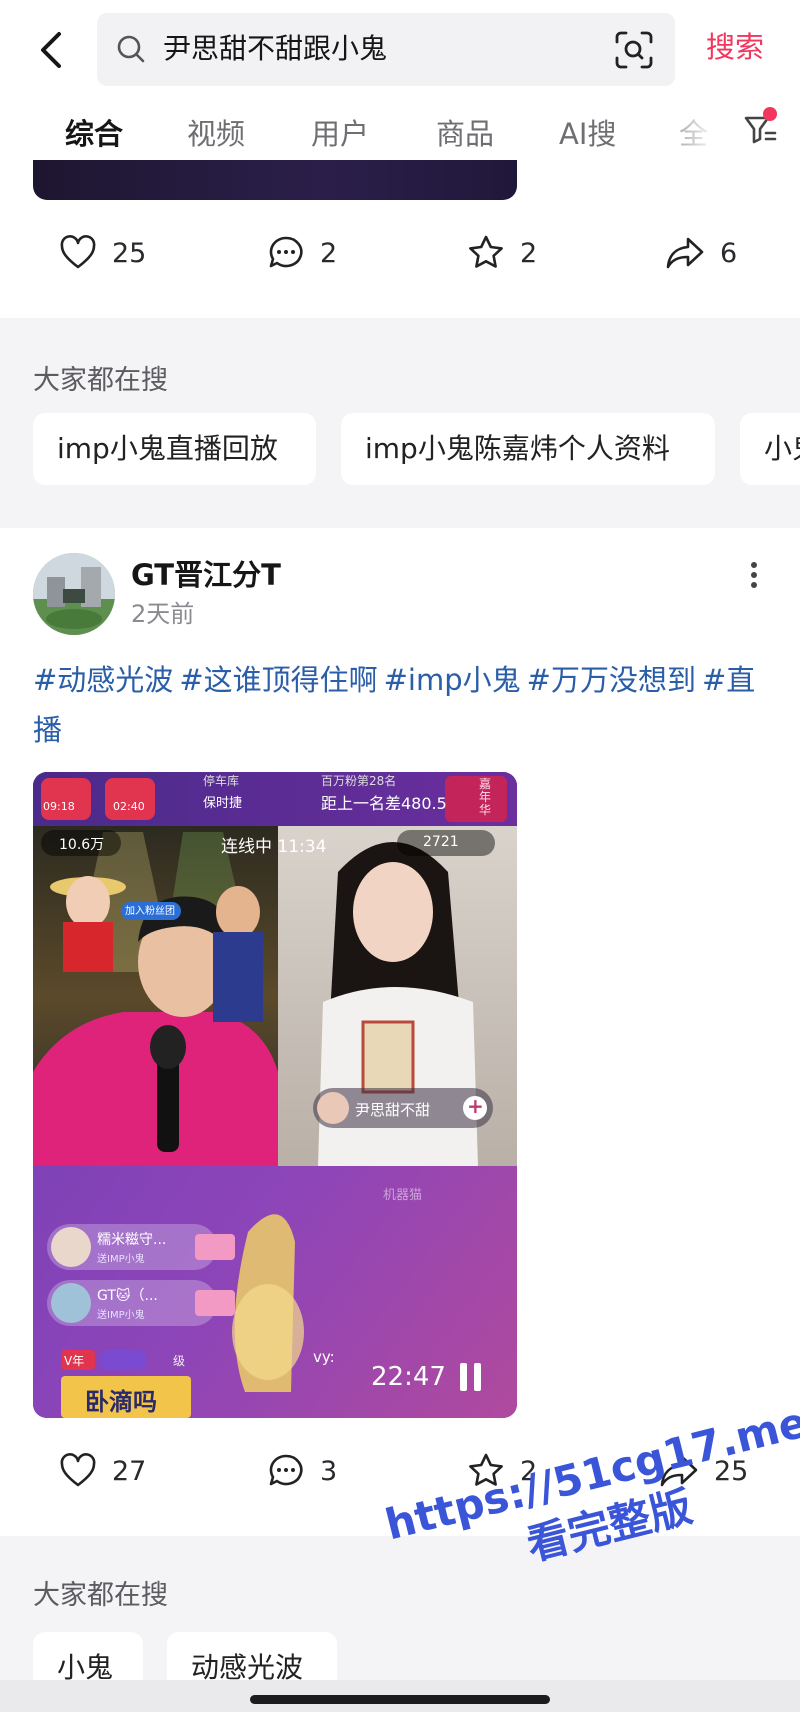  Describe the element at coordinates (634, 50) in the screenshot. I see `image-search-icon` at that location.